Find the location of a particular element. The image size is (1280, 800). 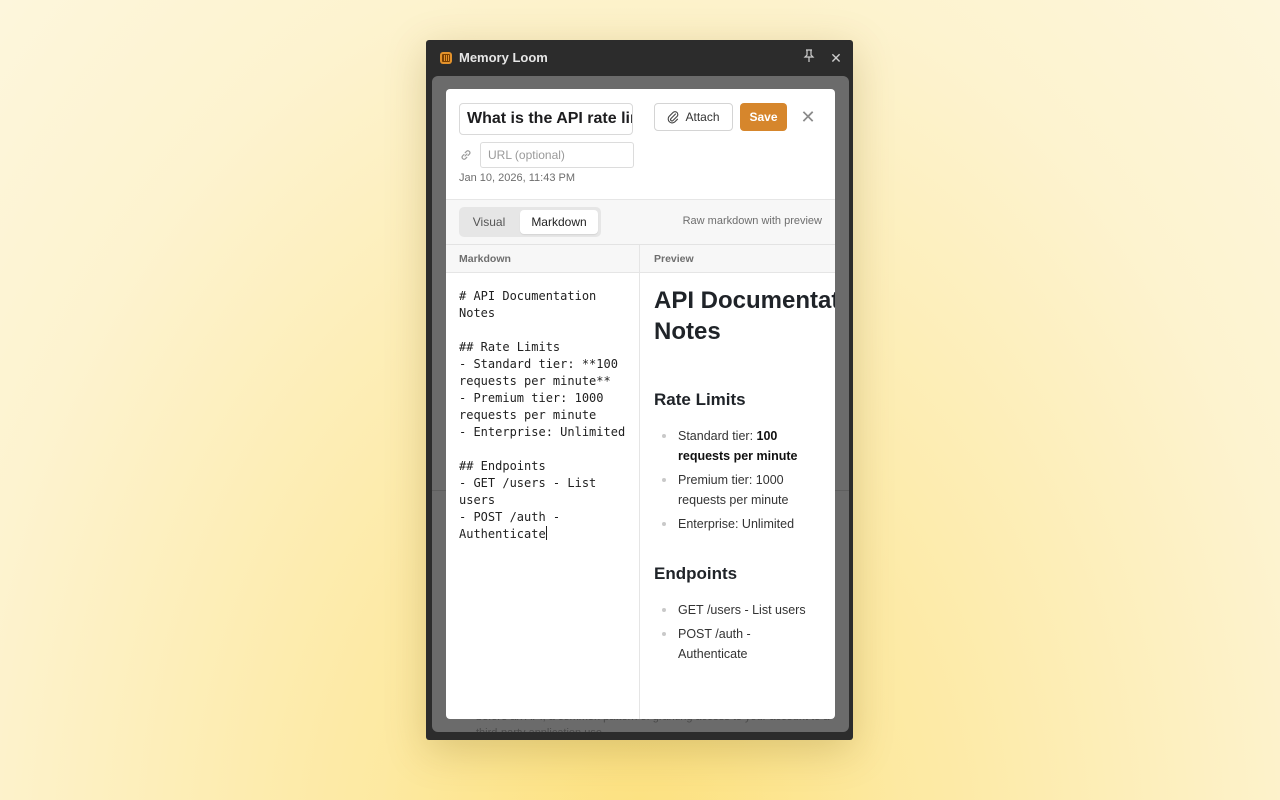

preview-h1: API Documentation Notes is located at coordinates (744, 316).